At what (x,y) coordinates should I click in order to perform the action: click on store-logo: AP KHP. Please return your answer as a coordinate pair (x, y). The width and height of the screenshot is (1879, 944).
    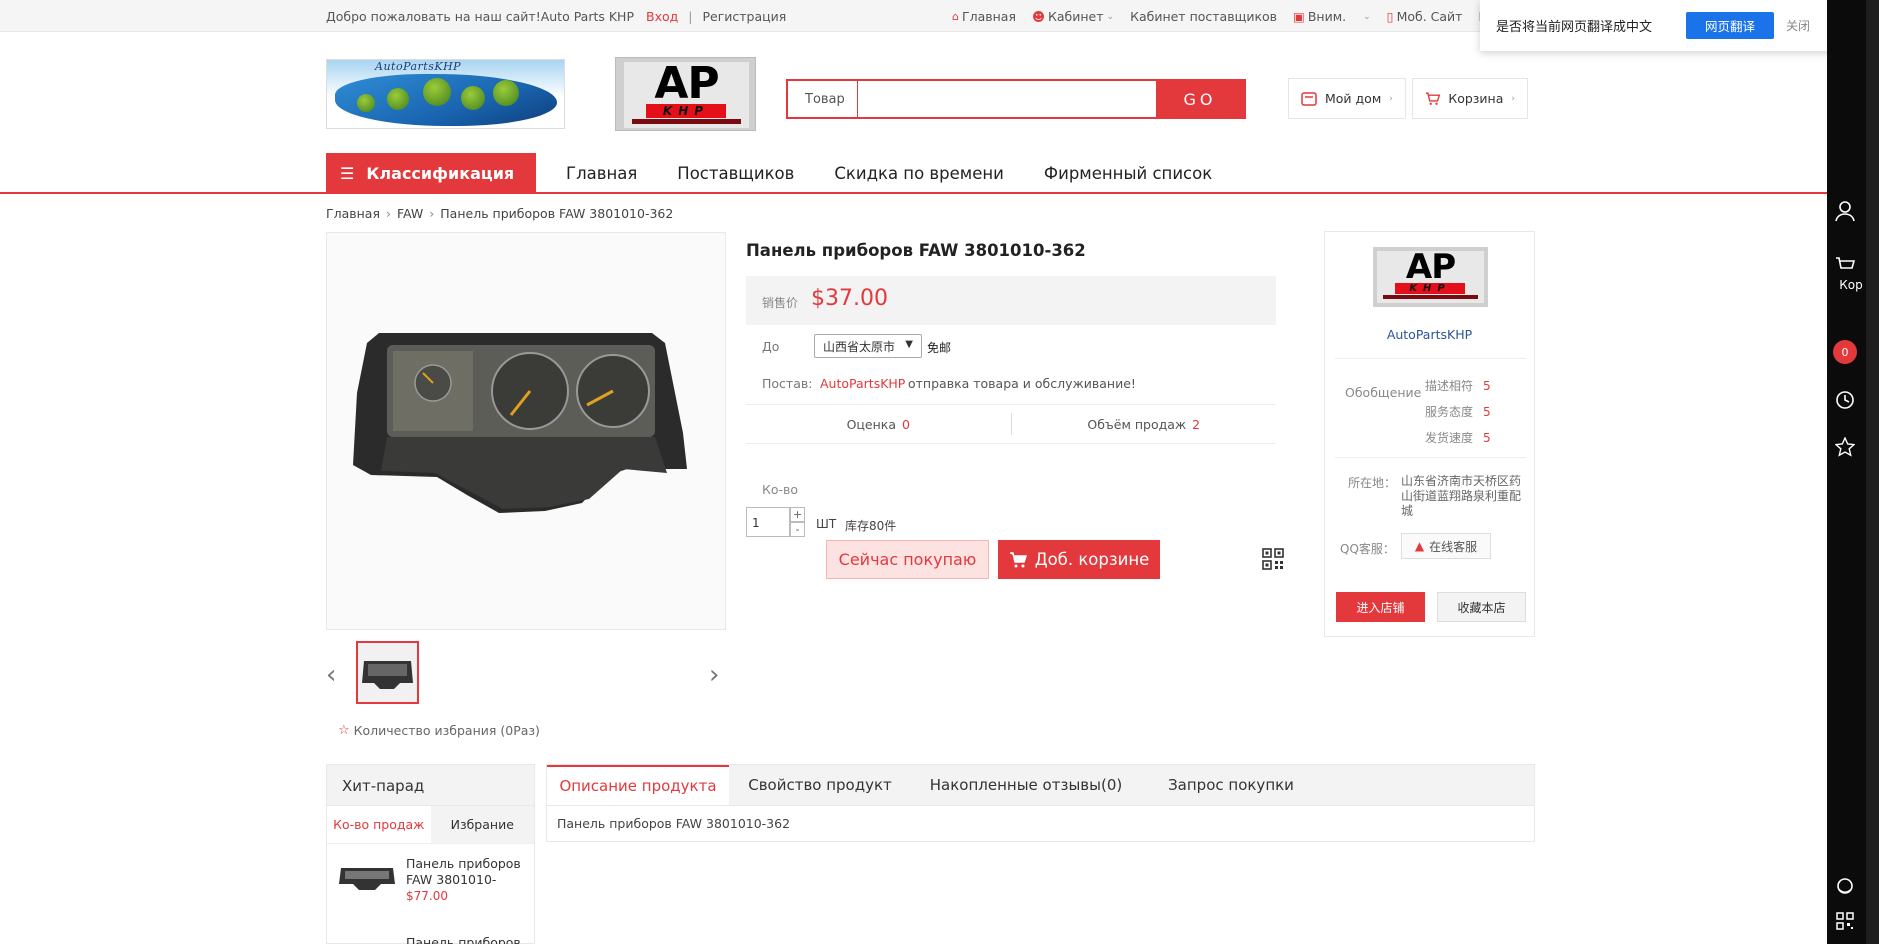
    Looking at the image, I should click on (1430, 277).